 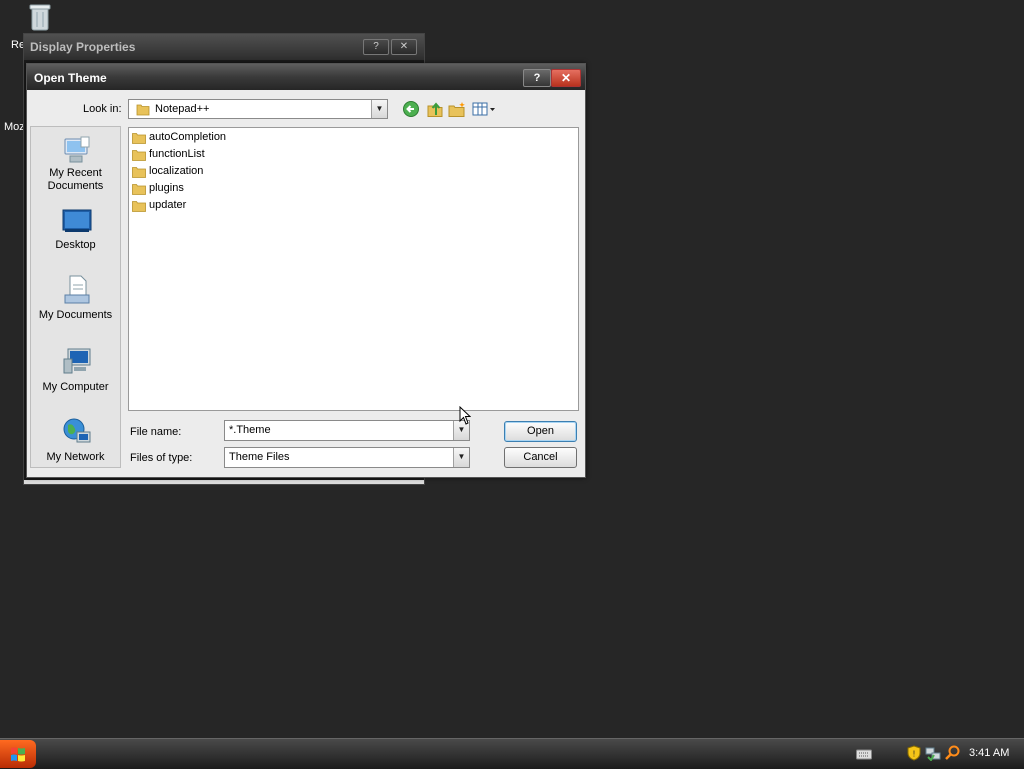 What do you see at coordinates (512, 753) in the screenshot?
I see `taskbar: ! 3:41 AM` at bounding box center [512, 753].